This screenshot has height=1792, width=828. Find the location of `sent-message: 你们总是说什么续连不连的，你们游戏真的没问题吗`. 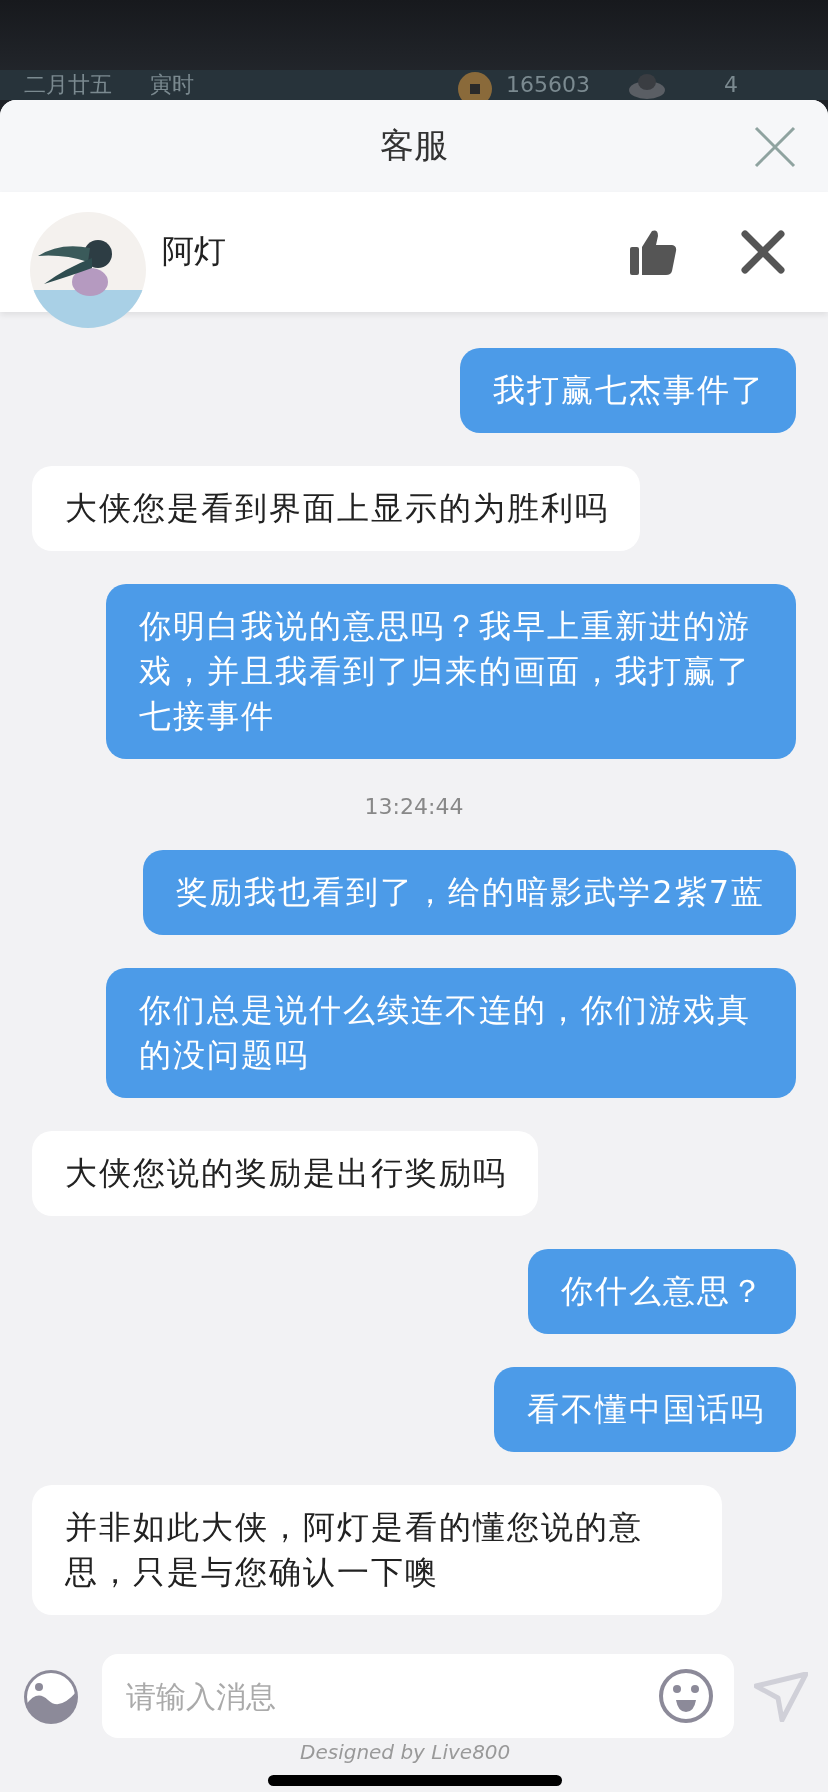

sent-message: 你们总是说什么续连不连的，你们游戏真的没问题吗 is located at coordinates (451, 1033).